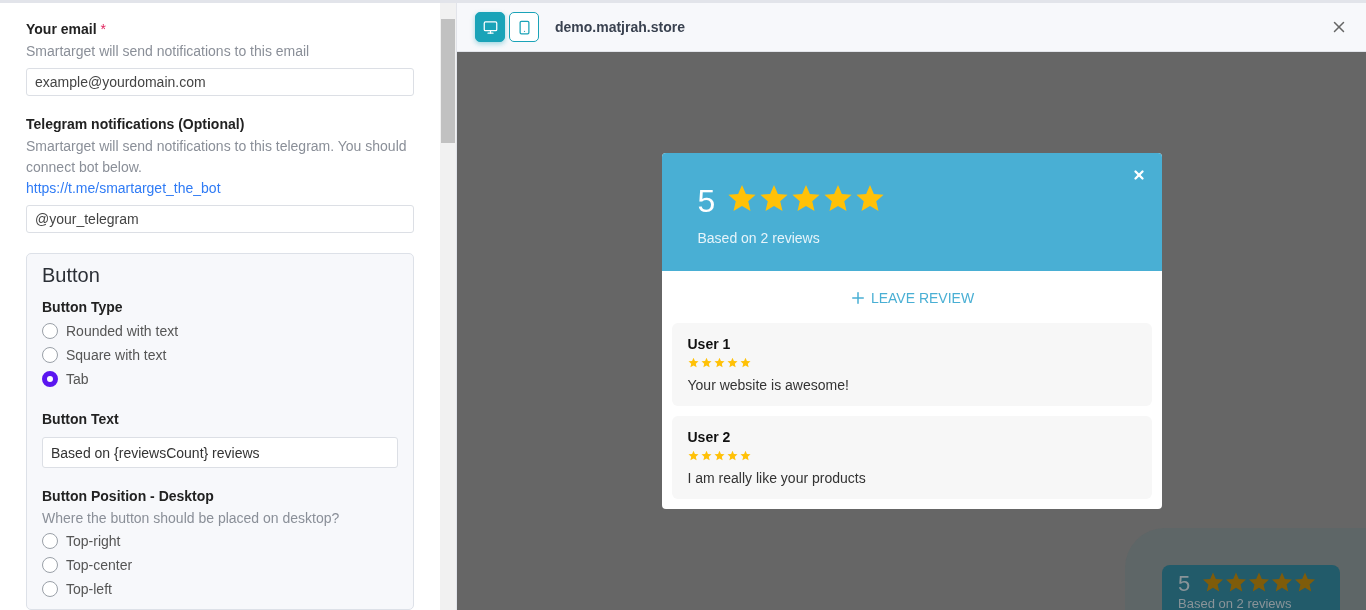 The image size is (1366, 610). I want to click on close-button, so click(1138, 175).